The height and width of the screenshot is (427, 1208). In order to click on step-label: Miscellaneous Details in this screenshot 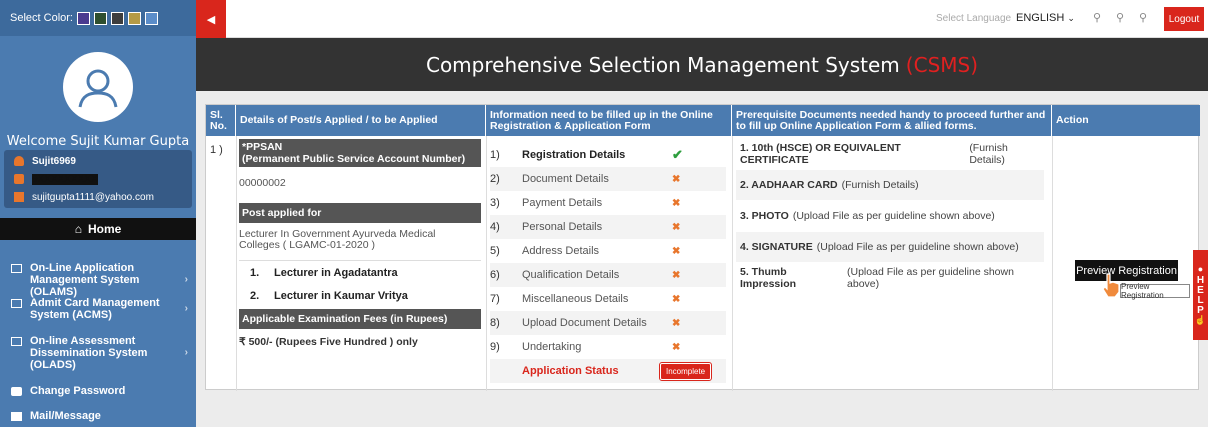, I will do `click(575, 299)`.